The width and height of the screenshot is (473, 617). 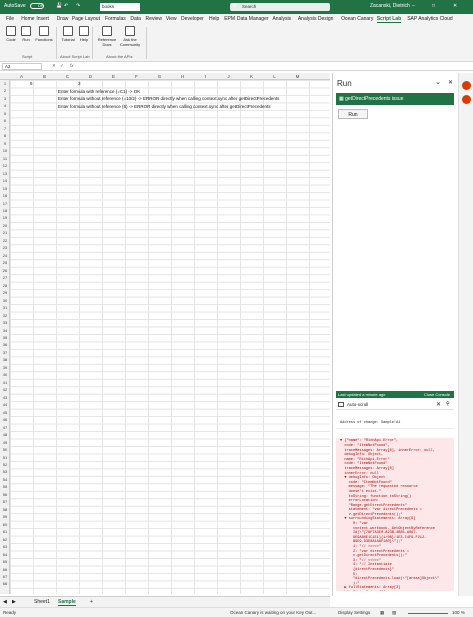 What do you see at coordinates (5, 203) in the screenshot?
I see `row-header: 17` at bounding box center [5, 203].